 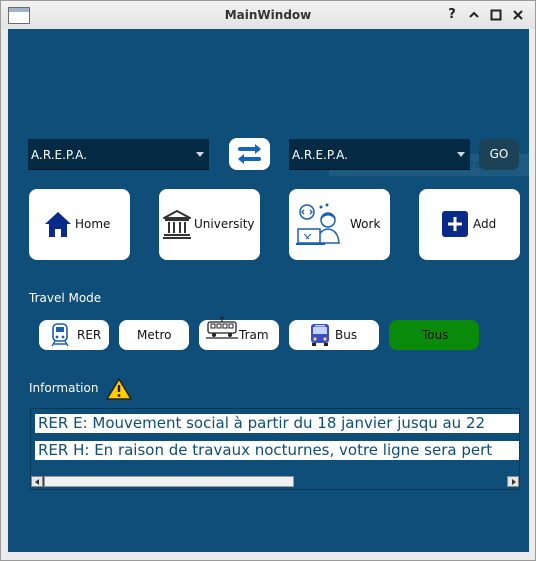 What do you see at coordinates (513, 481) in the screenshot?
I see `scroll-right-button` at bounding box center [513, 481].